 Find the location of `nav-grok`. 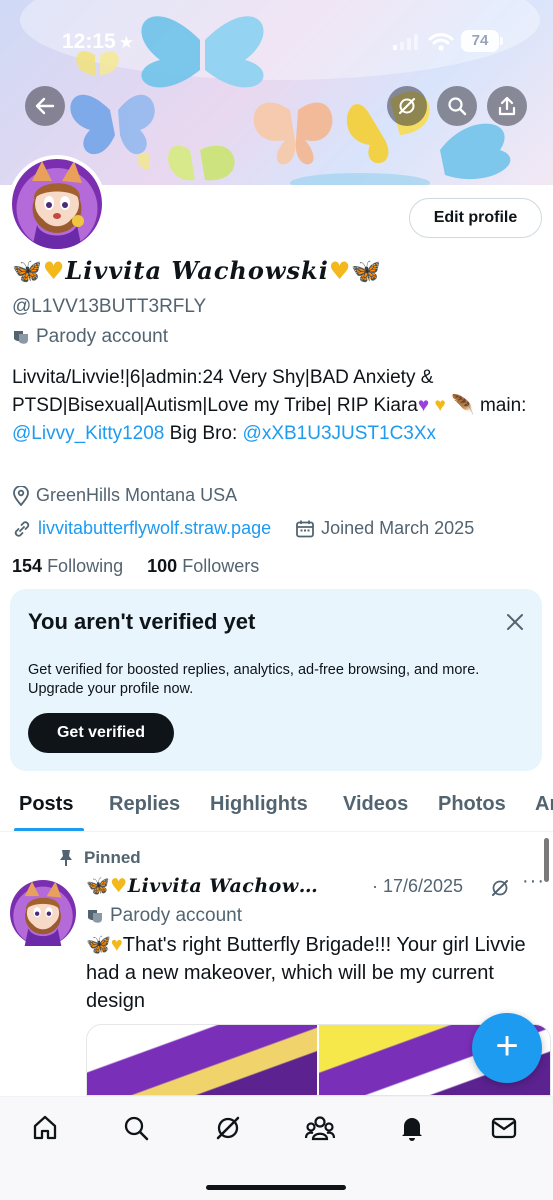

nav-grok is located at coordinates (228, 1128).